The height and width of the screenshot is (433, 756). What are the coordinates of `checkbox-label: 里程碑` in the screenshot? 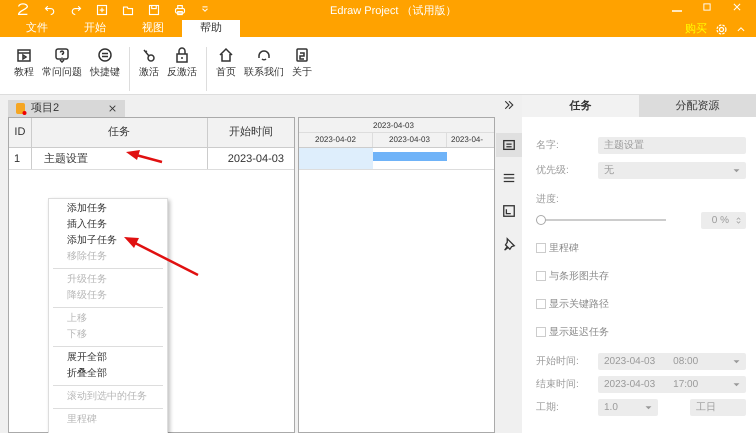 It's located at (564, 249).